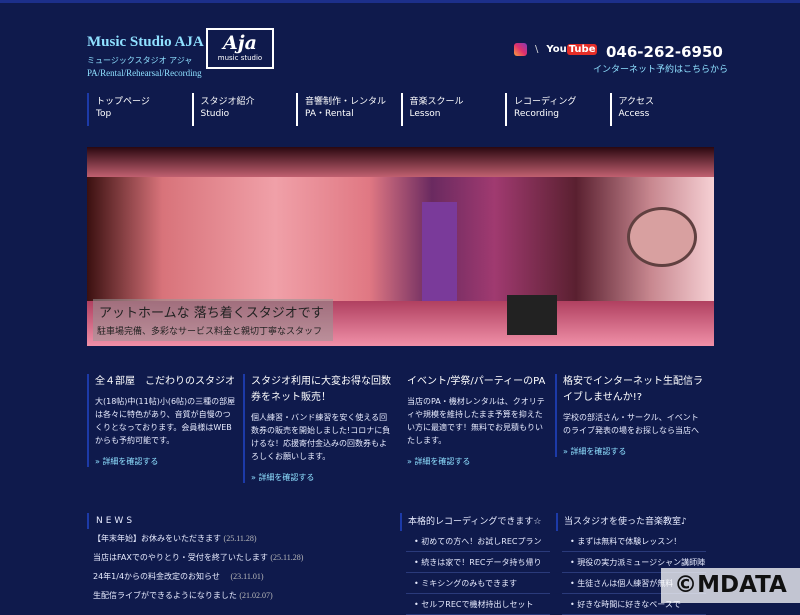 This screenshot has width=800, height=615. Describe the element at coordinates (634, 541) in the screenshot. I see `school-item: まずは無料で体験レッスン！` at that location.